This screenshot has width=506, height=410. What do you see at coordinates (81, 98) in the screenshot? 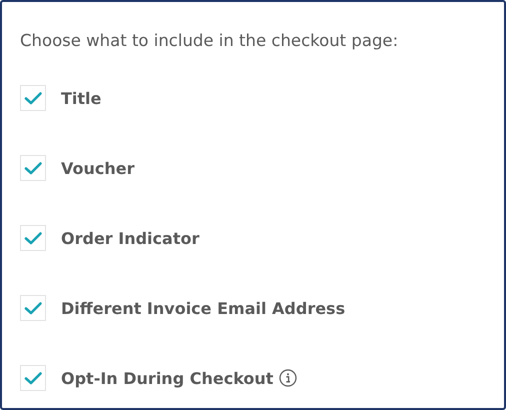
I see `option-label: Title` at bounding box center [81, 98].